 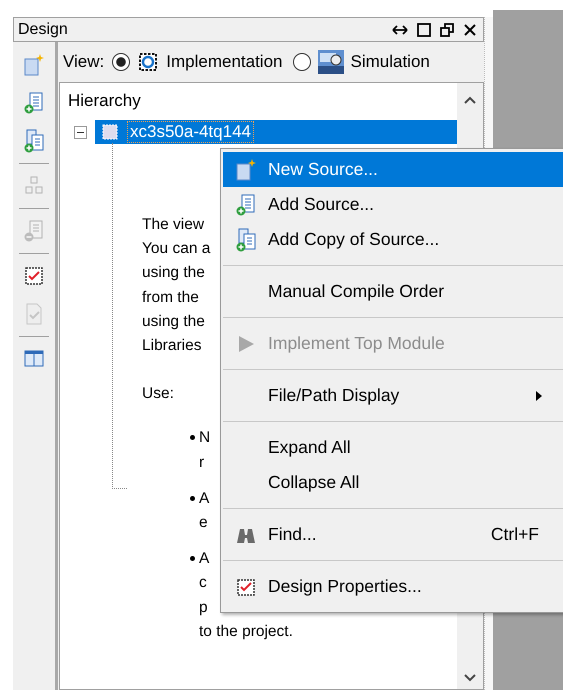 What do you see at coordinates (424, 29) in the screenshot?
I see `maximize-icon` at bounding box center [424, 29].